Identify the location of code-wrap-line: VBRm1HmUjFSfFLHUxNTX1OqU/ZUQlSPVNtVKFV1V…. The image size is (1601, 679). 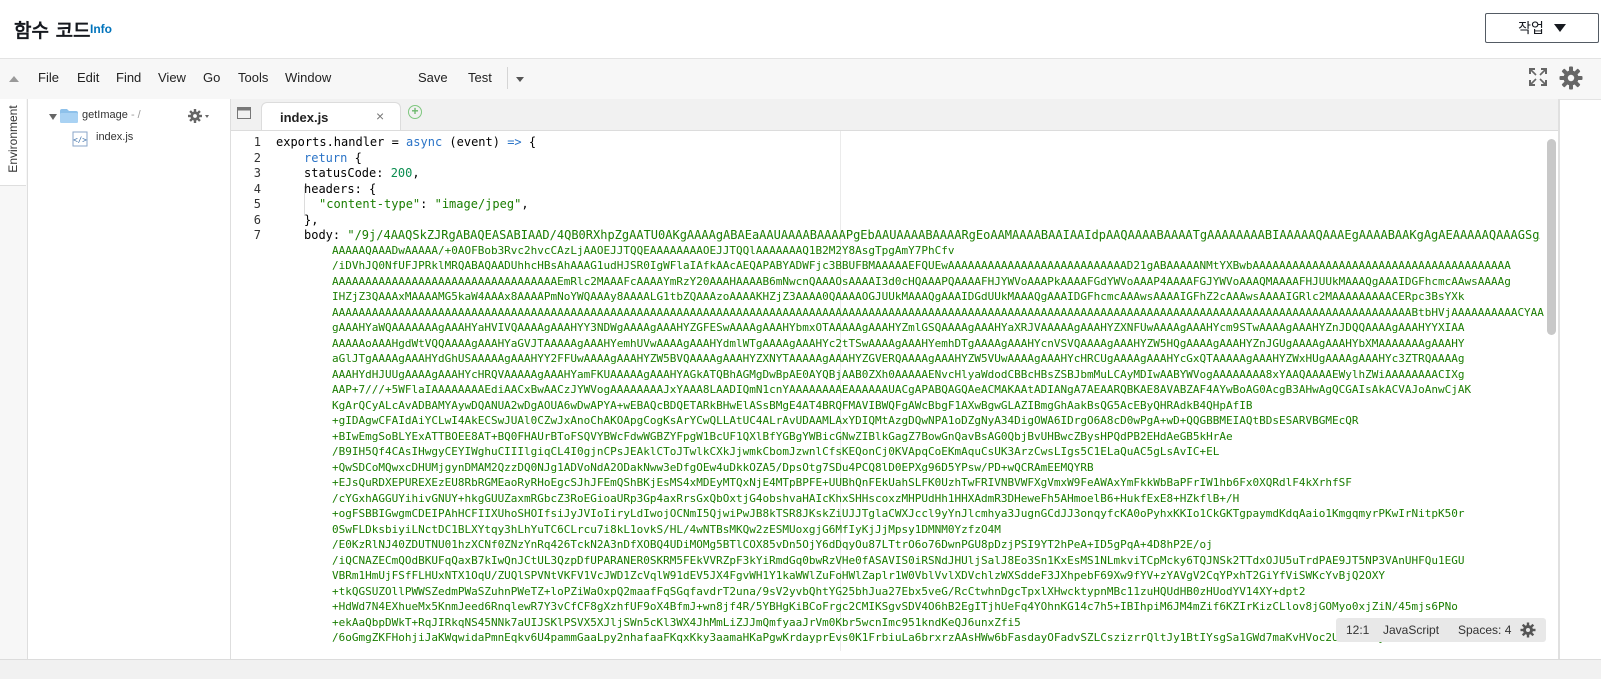
(858, 575).